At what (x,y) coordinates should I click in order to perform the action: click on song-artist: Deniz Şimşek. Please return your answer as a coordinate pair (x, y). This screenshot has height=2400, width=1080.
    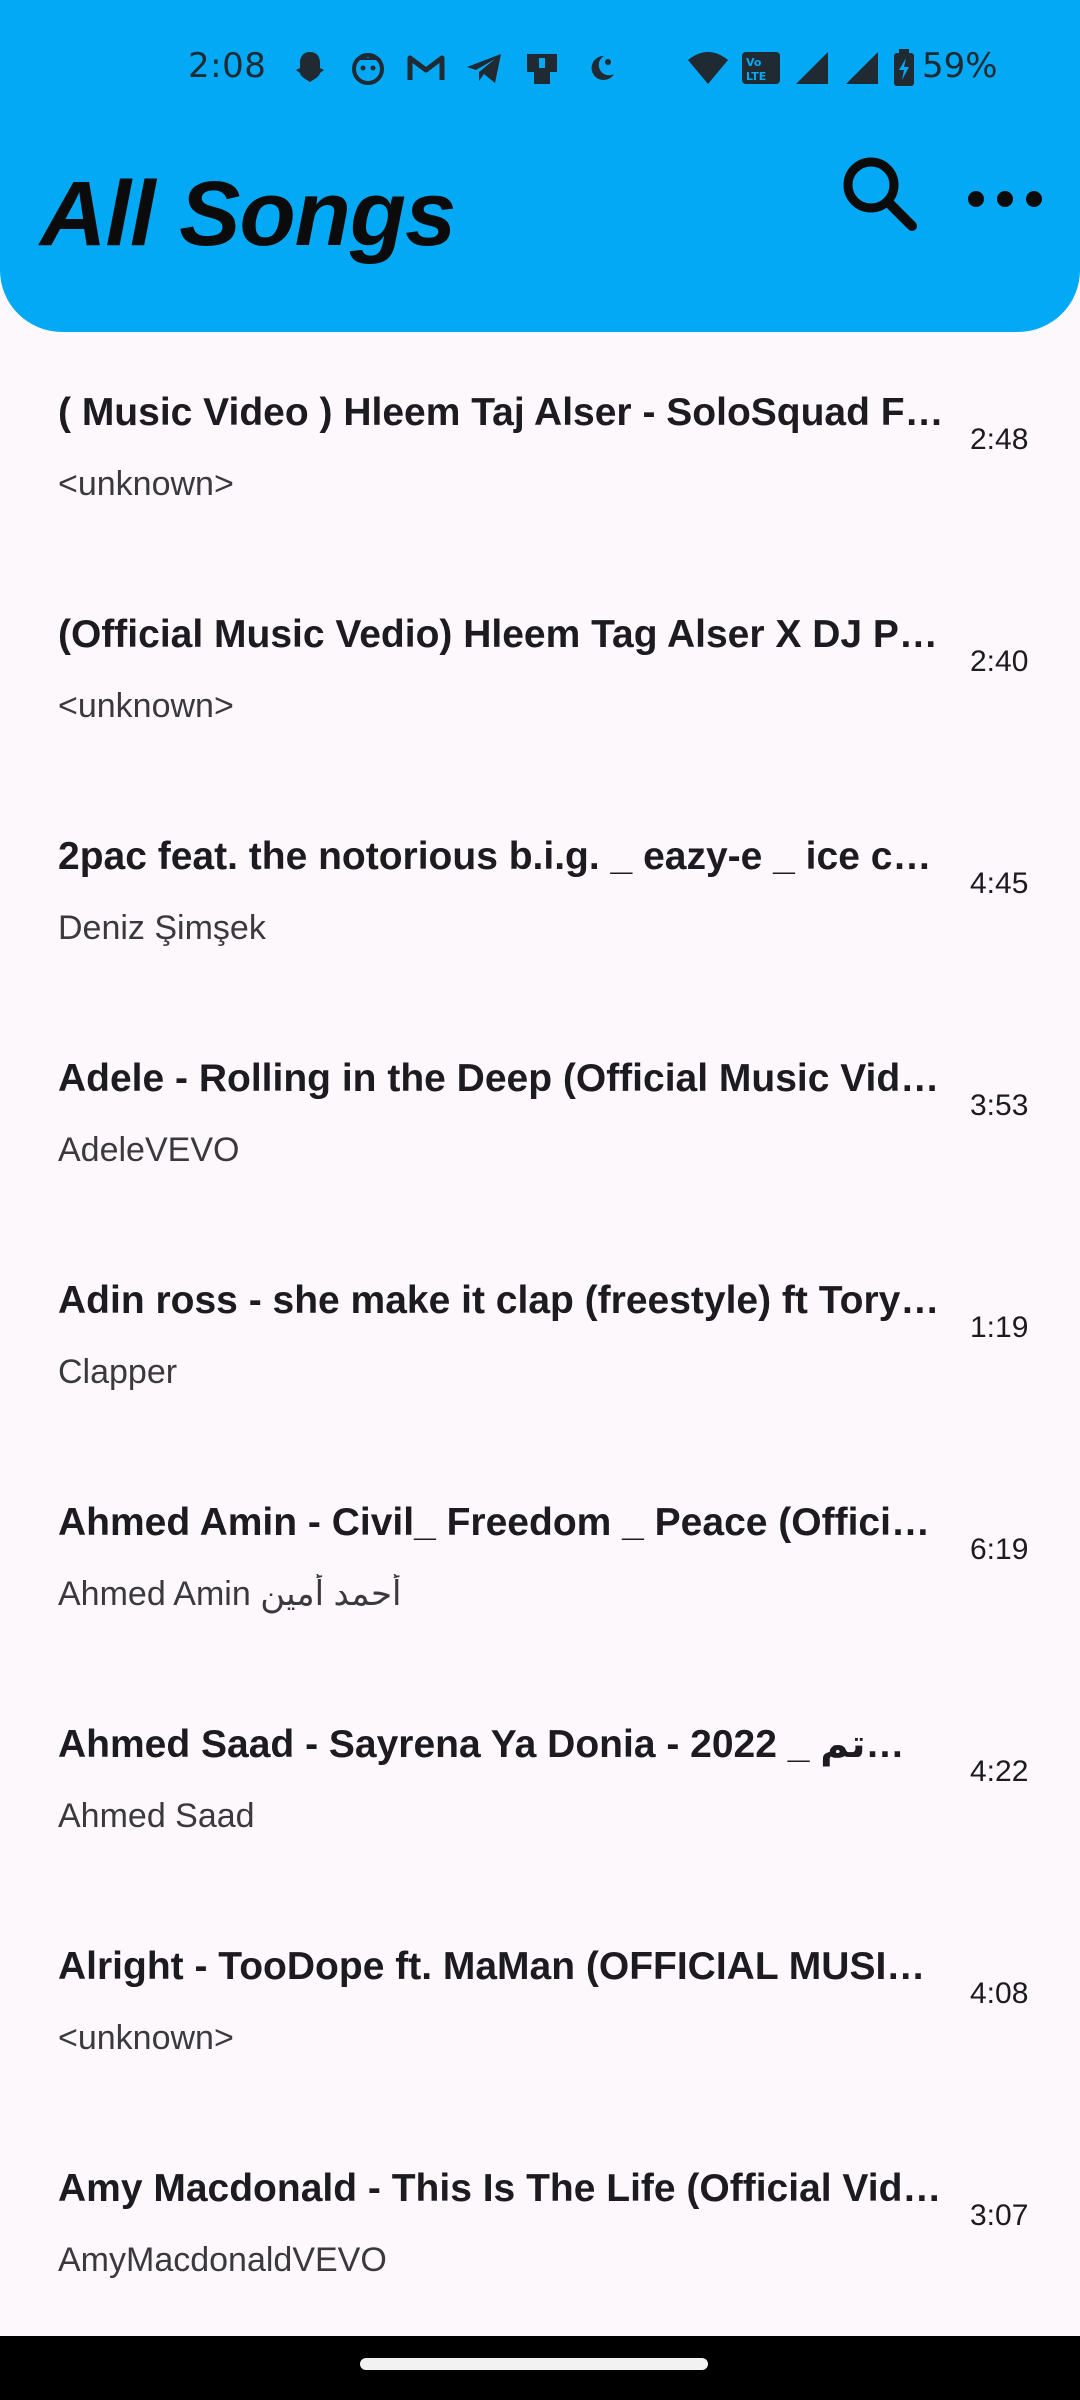
    Looking at the image, I should click on (162, 928).